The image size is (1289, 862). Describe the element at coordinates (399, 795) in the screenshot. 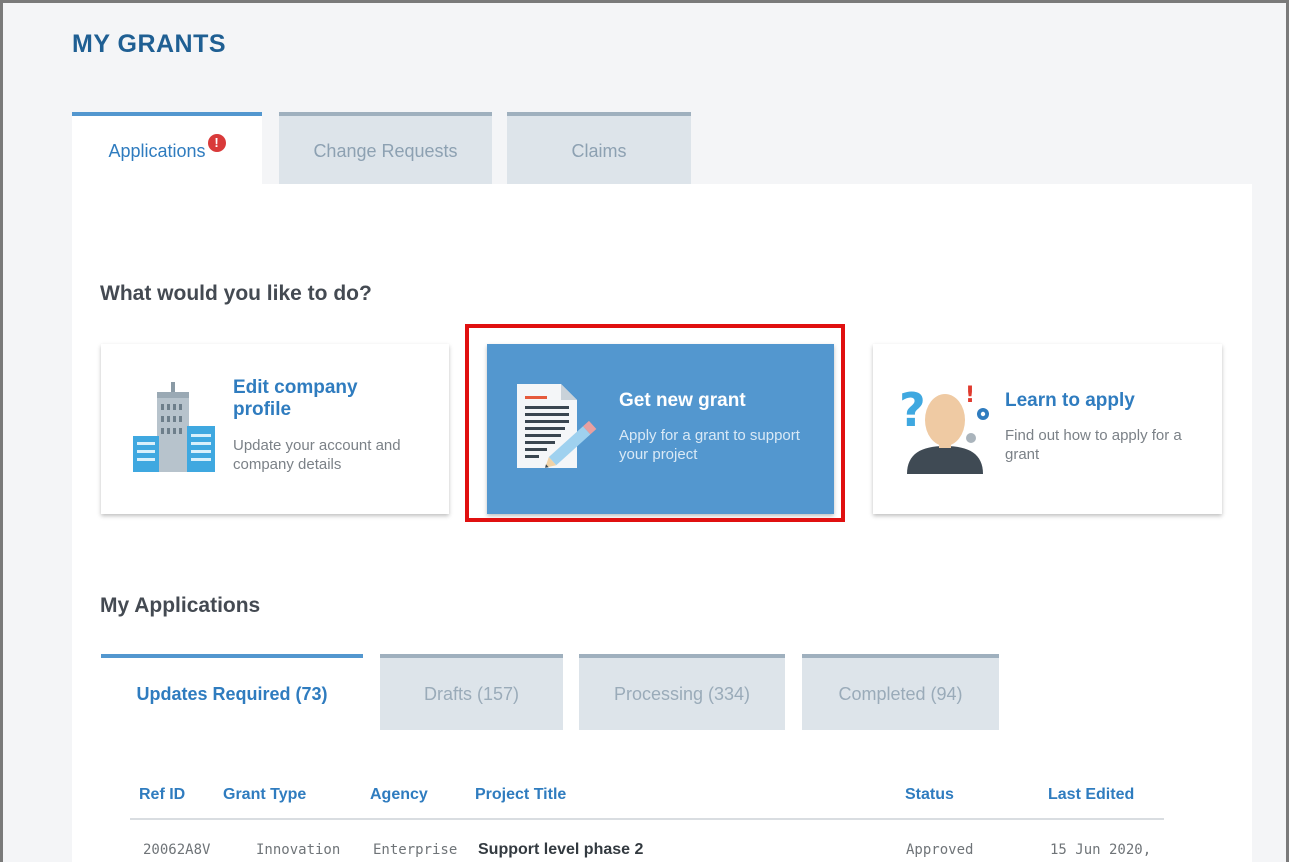

I see `column-header-agency: Agency` at that location.